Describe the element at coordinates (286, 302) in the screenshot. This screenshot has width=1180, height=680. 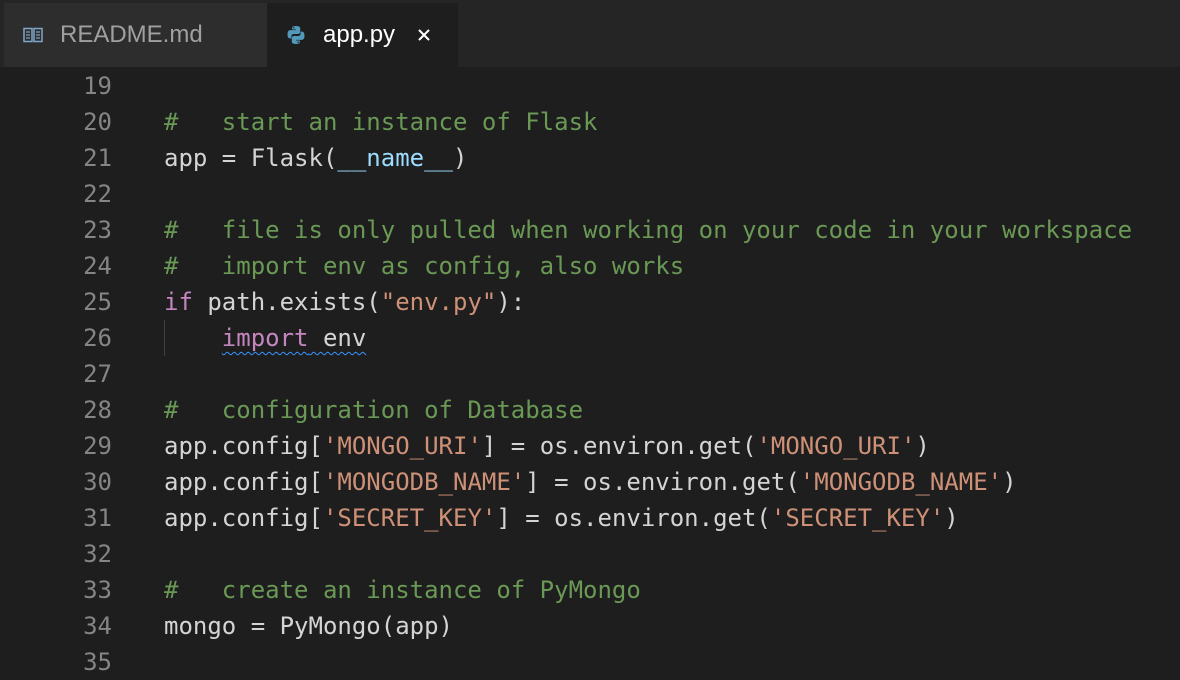
I see `code-token: path.exists(` at that location.